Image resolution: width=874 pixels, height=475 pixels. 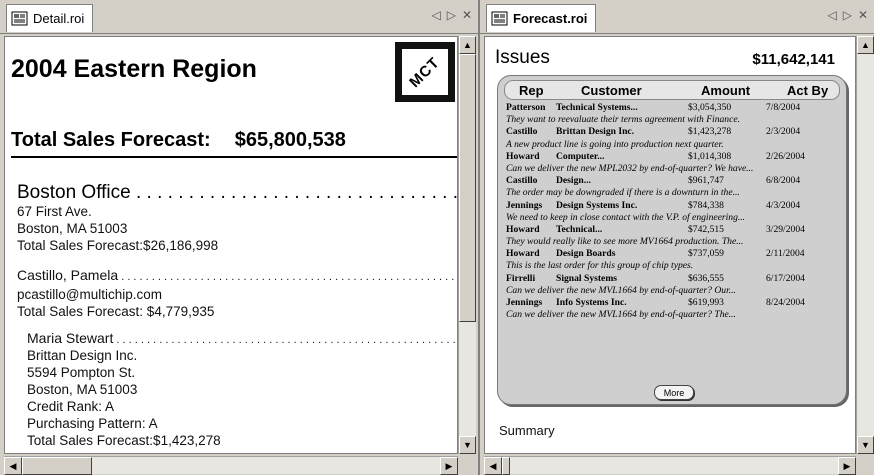 I want to click on customer-company: Brittan Design Inc., so click(x=82, y=355).